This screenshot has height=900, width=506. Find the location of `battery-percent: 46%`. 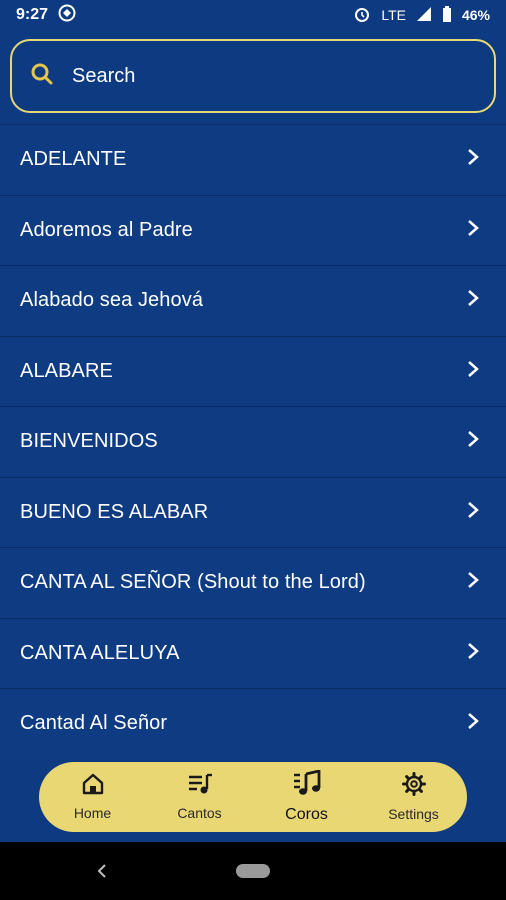

battery-percent: 46% is located at coordinates (475, 15).